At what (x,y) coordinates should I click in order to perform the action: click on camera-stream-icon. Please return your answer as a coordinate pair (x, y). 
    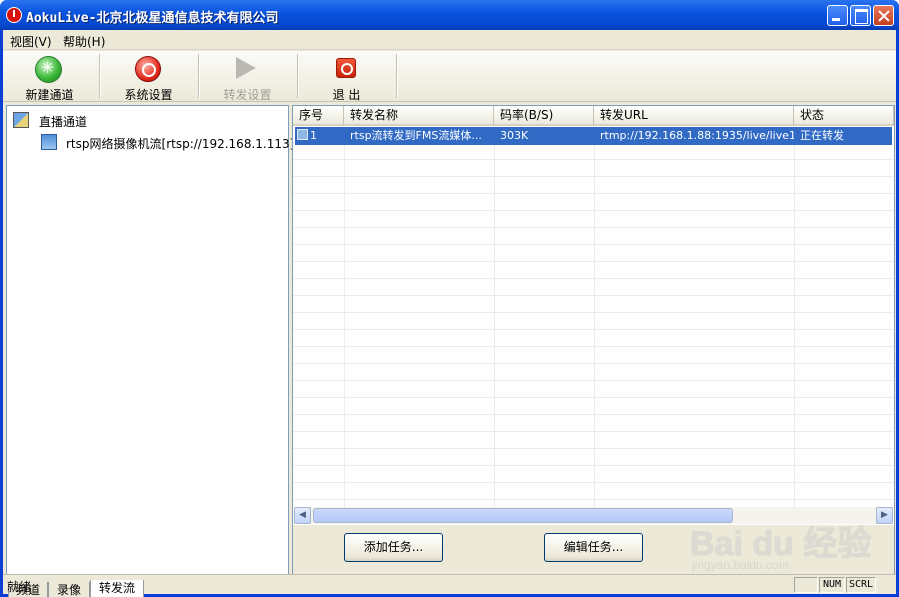
    Looking at the image, I should click on (49, 142).